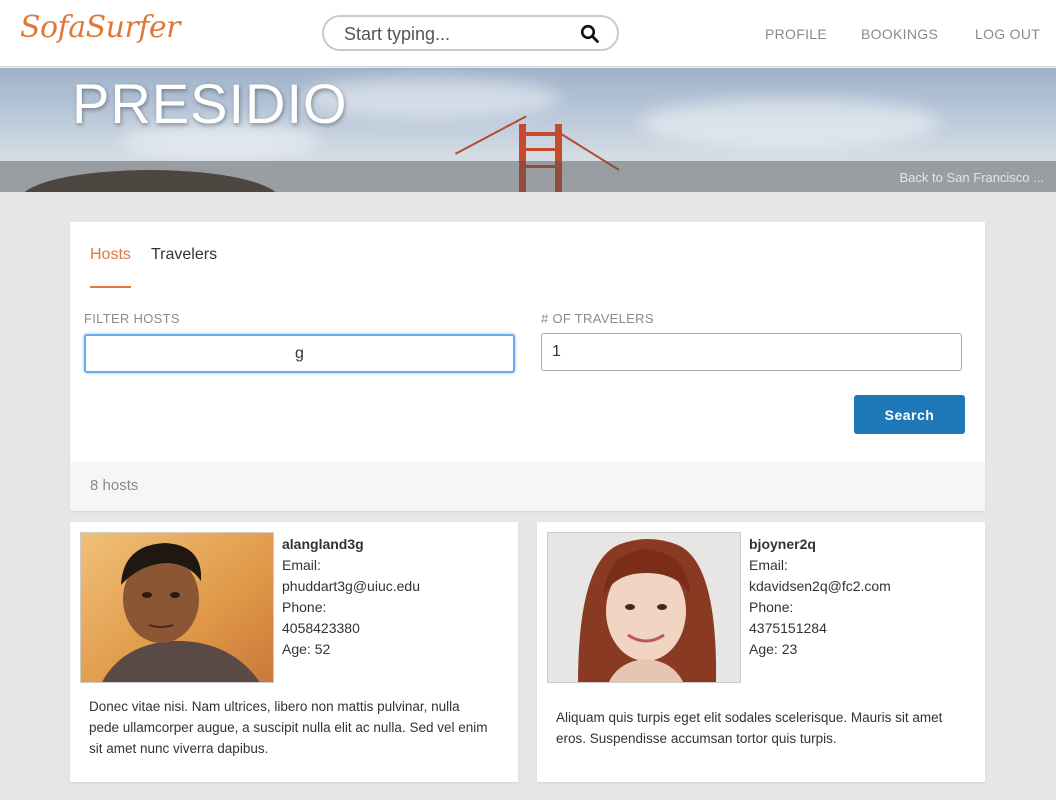 This screenshot has width=1056, height=800. Describe the element at coordinates (306, 649) in the screenshot. I see `host-age: Age: 52` at that location.